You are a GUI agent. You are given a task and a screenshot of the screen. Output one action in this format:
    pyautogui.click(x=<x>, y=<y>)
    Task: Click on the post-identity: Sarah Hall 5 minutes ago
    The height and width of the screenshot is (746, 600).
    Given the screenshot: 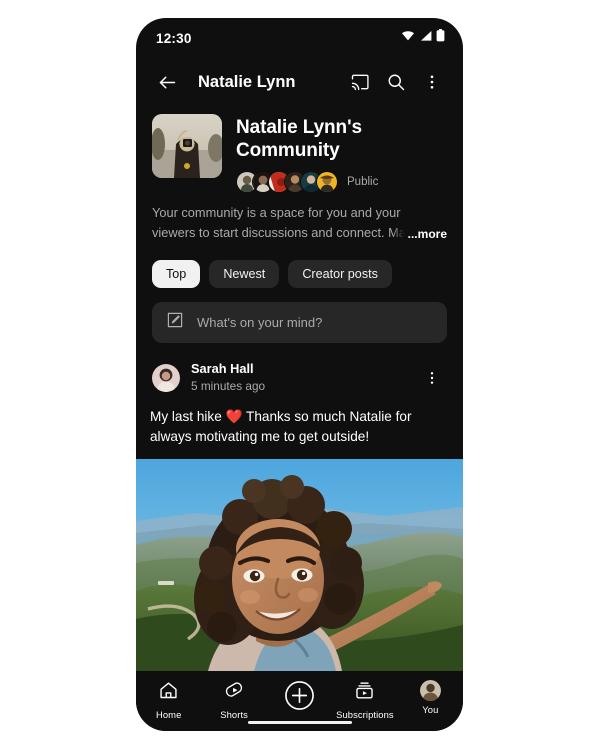 What is the action you would take?
    pyautogui.click(x=297, y=378)
    